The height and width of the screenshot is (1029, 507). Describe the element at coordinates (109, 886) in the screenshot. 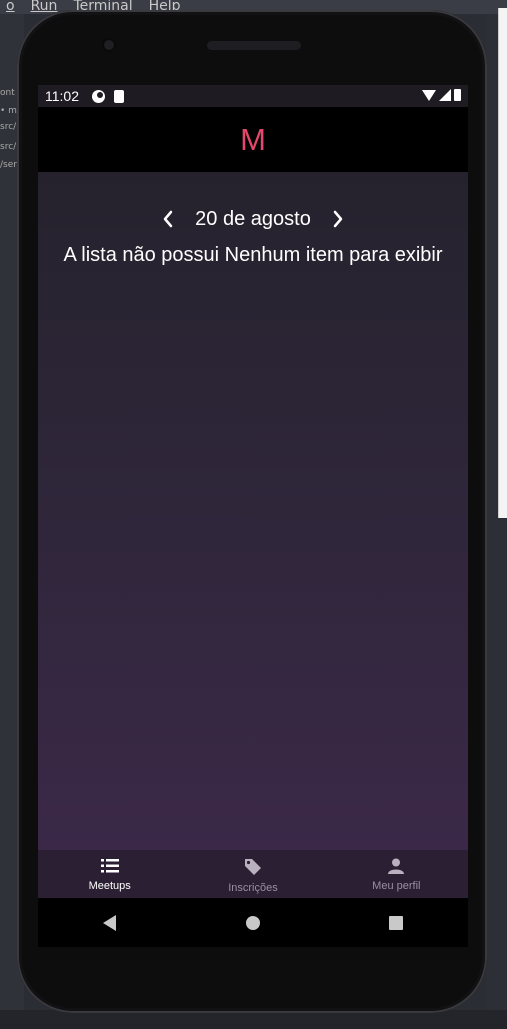

I see `tab-label: Meetups` at that location.